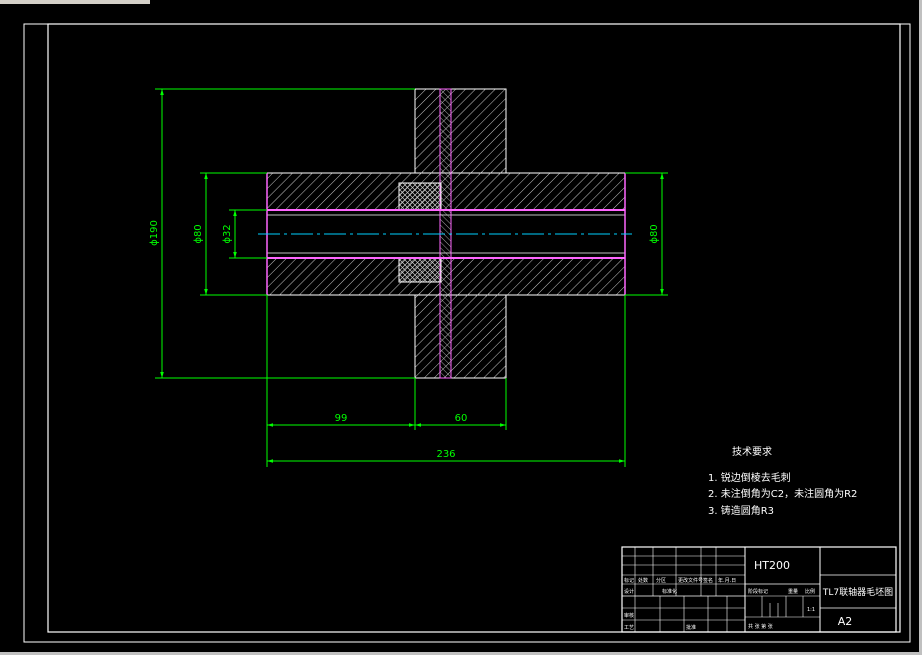 Image resolution: width=922 pixels, height=655 pixels. Describe the element at coordinates (198, 233) in the screenshot. I see `dim-text-80-left: ϕ80` at that location.